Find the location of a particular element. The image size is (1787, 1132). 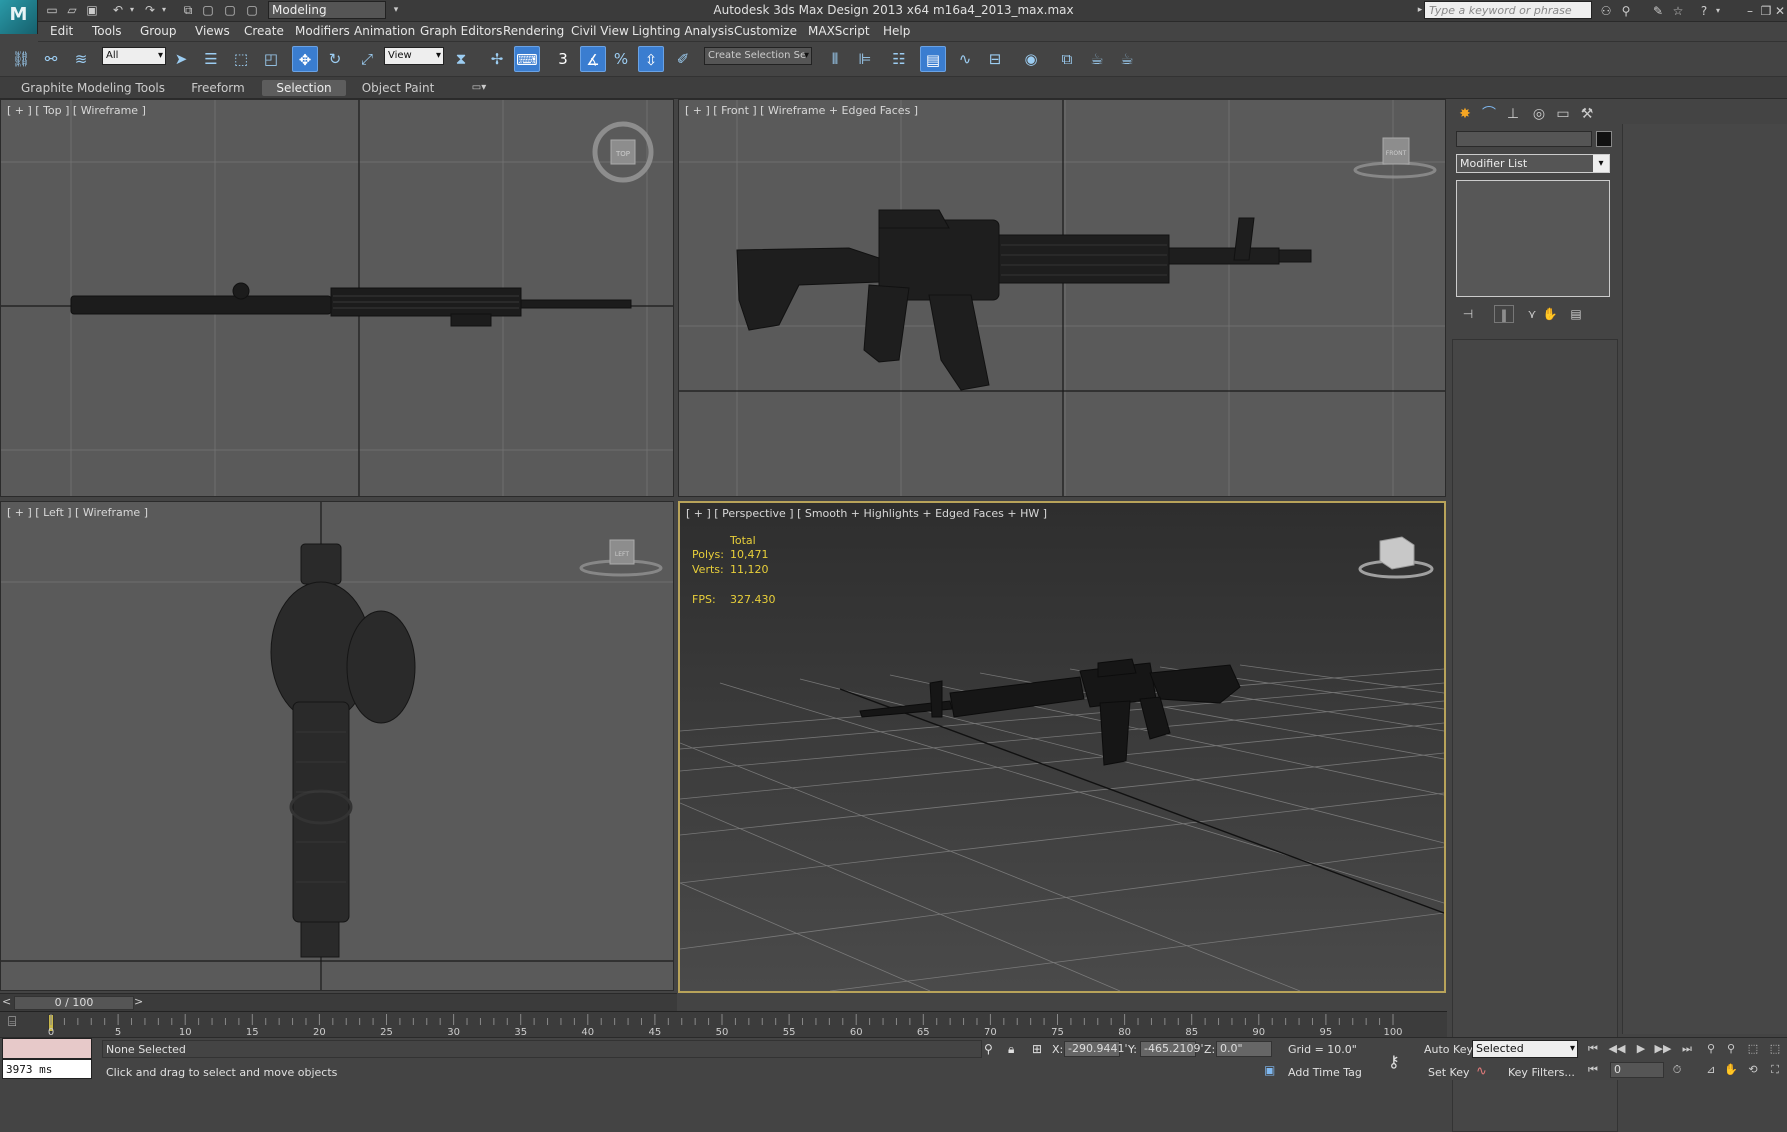

modifier-list-dropdown-icon: ▾ is located at coordinates (1601, 163).